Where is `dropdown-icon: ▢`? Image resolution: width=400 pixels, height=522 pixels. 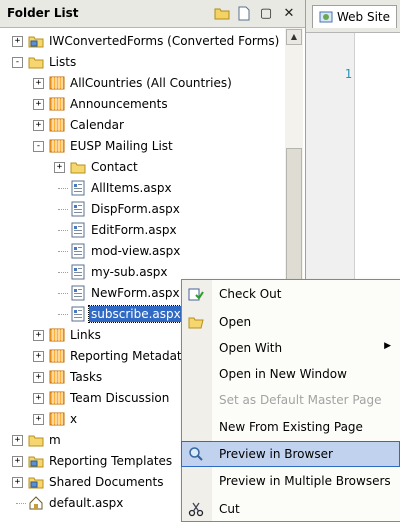 dropdown-icon: ▢ is located at coordinates (266, 13).